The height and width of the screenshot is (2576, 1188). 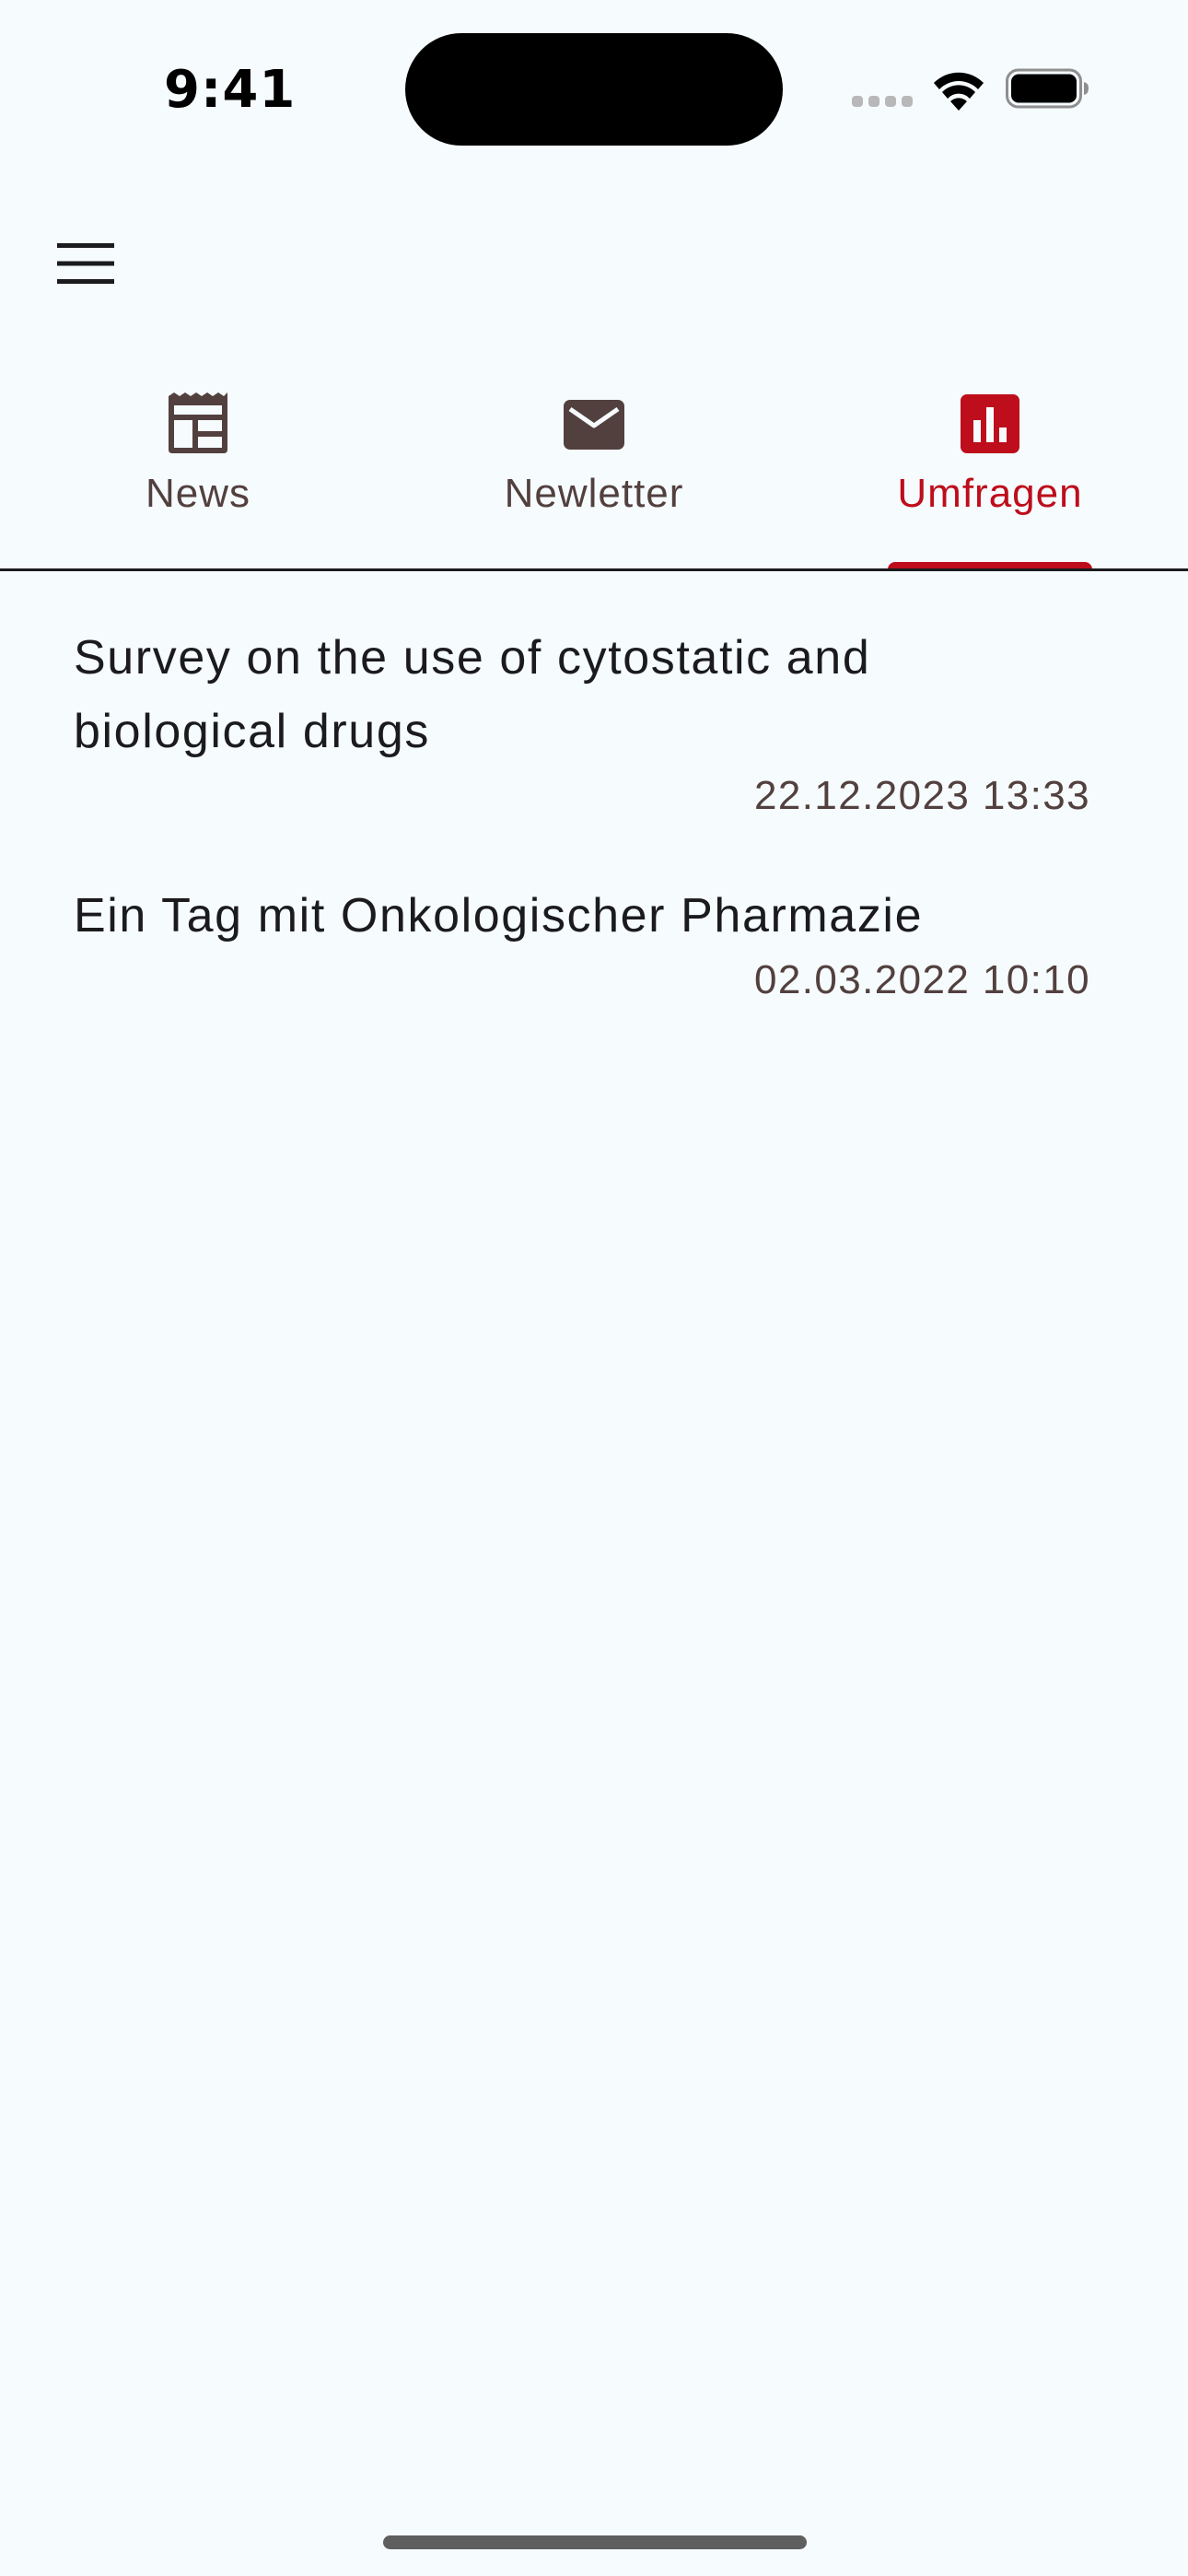 I want to click on poll-chart-icon, so click(x=990, y=423).